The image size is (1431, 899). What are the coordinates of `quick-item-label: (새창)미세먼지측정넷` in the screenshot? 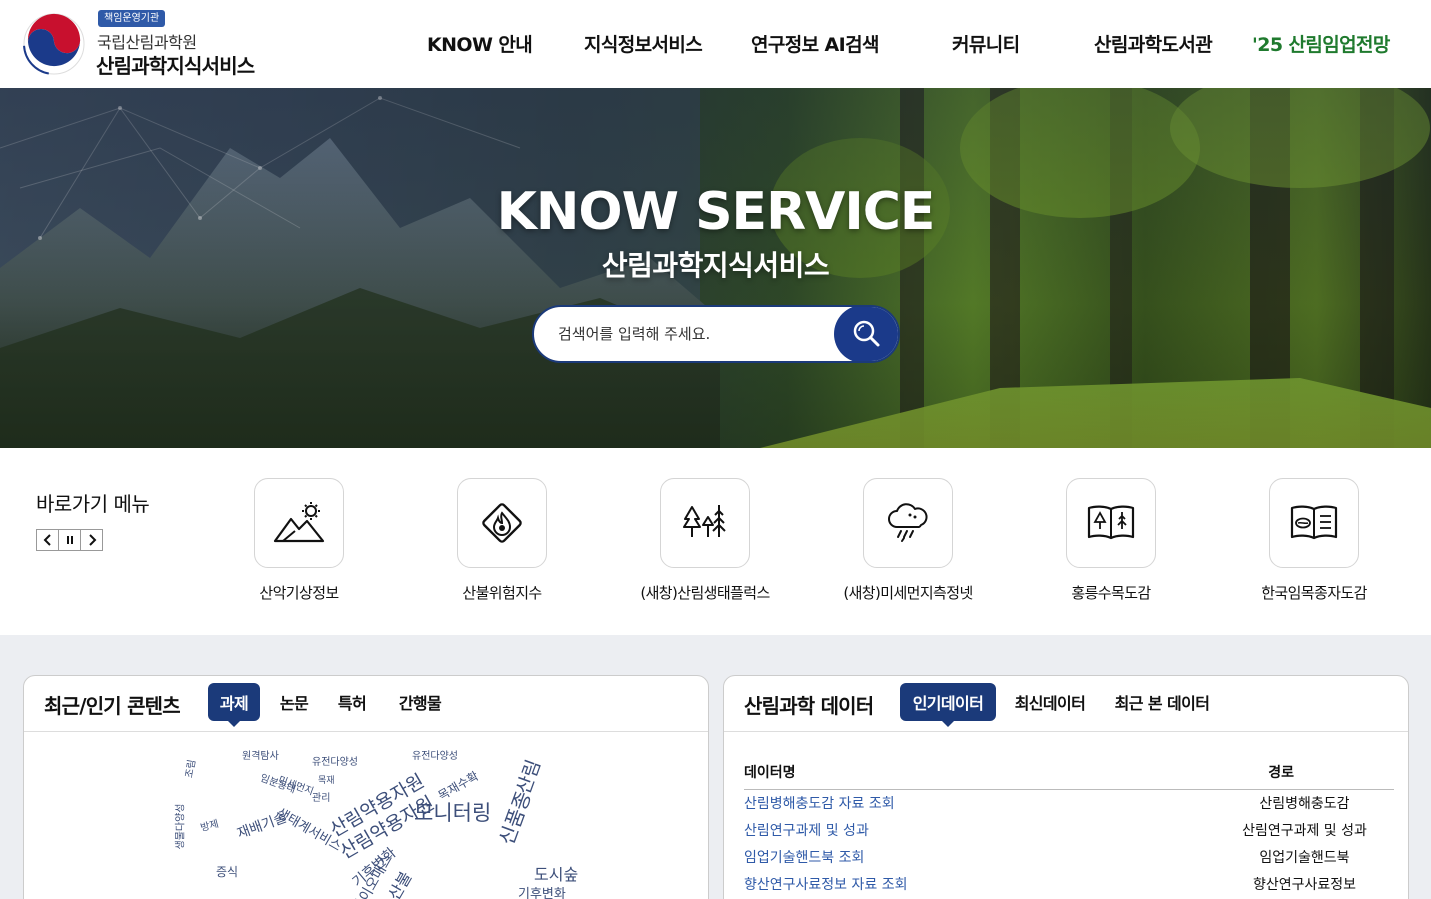 It's located at (908, 592).